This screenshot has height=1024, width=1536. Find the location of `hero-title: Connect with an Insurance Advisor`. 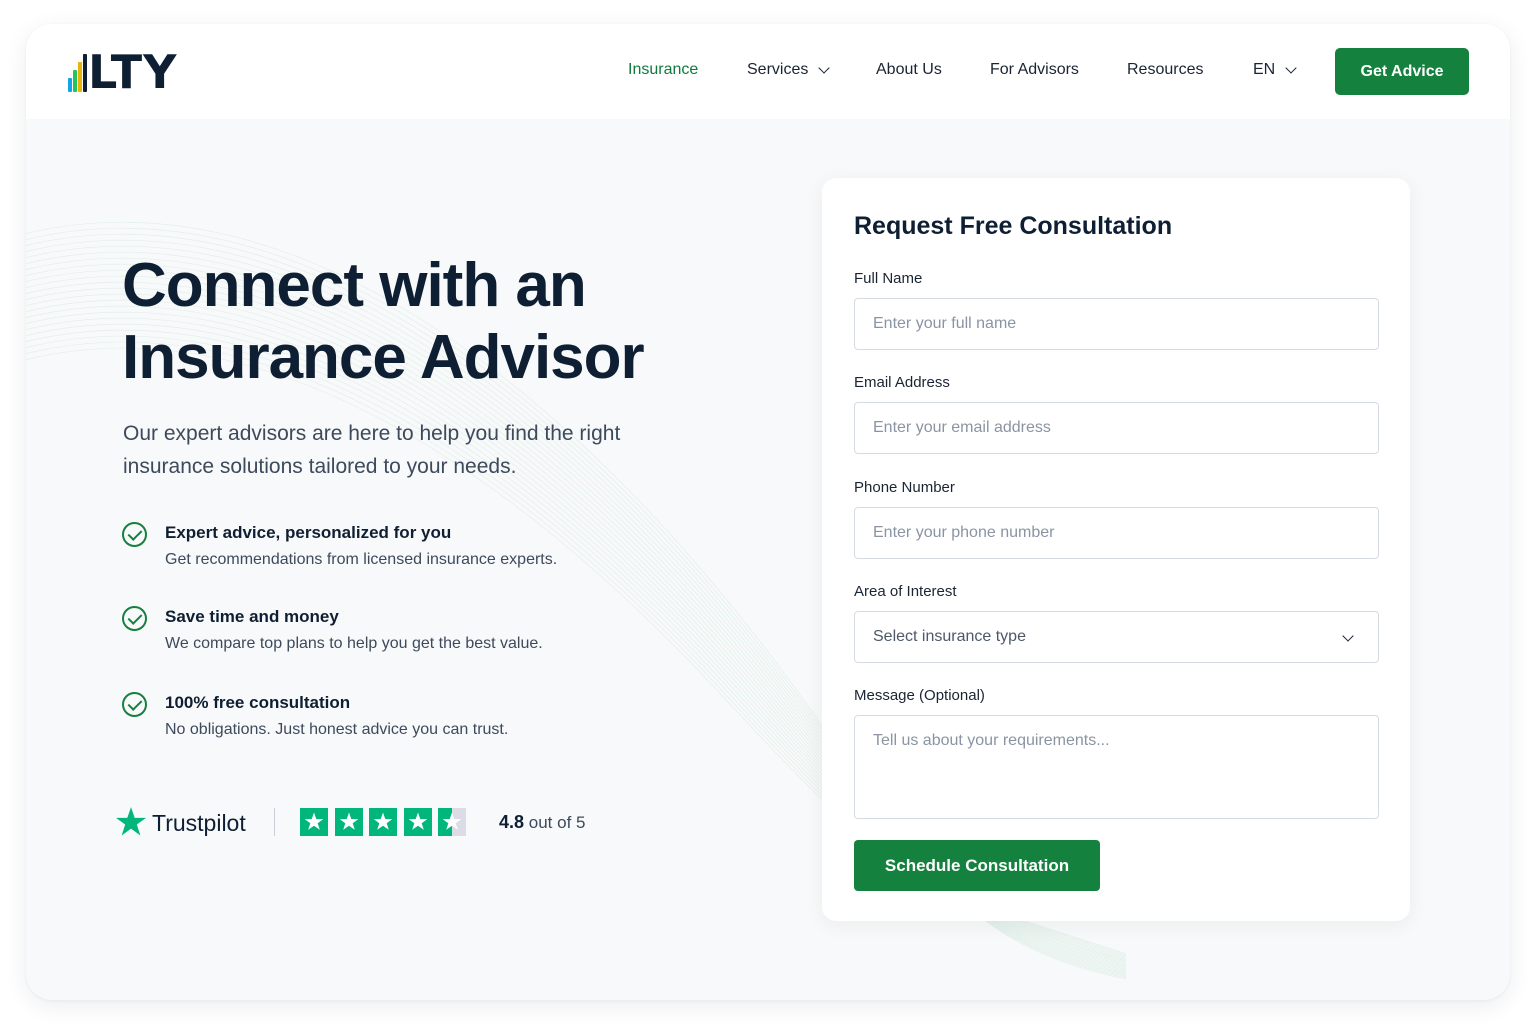

hero-title: Connect with an Insurance Advisor is located at coordinates (432, 322).